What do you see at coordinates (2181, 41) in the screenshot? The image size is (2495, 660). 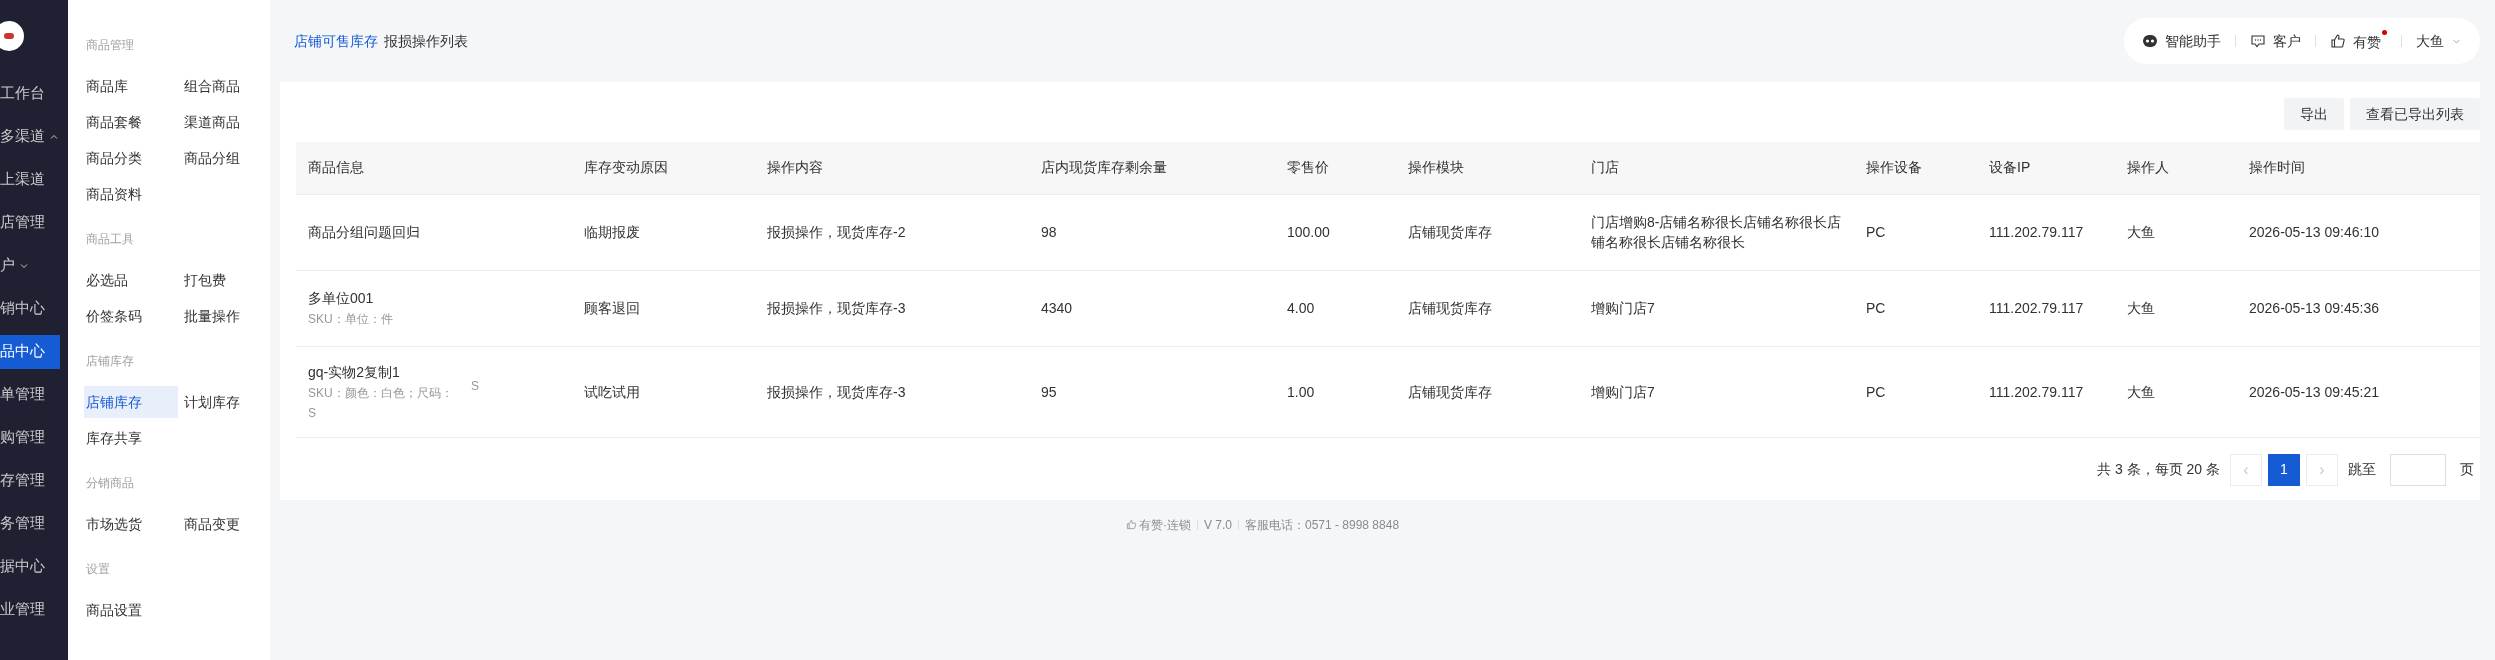 I see `header-assistant-button: 智能助手` at bounding box center [2181, 41].